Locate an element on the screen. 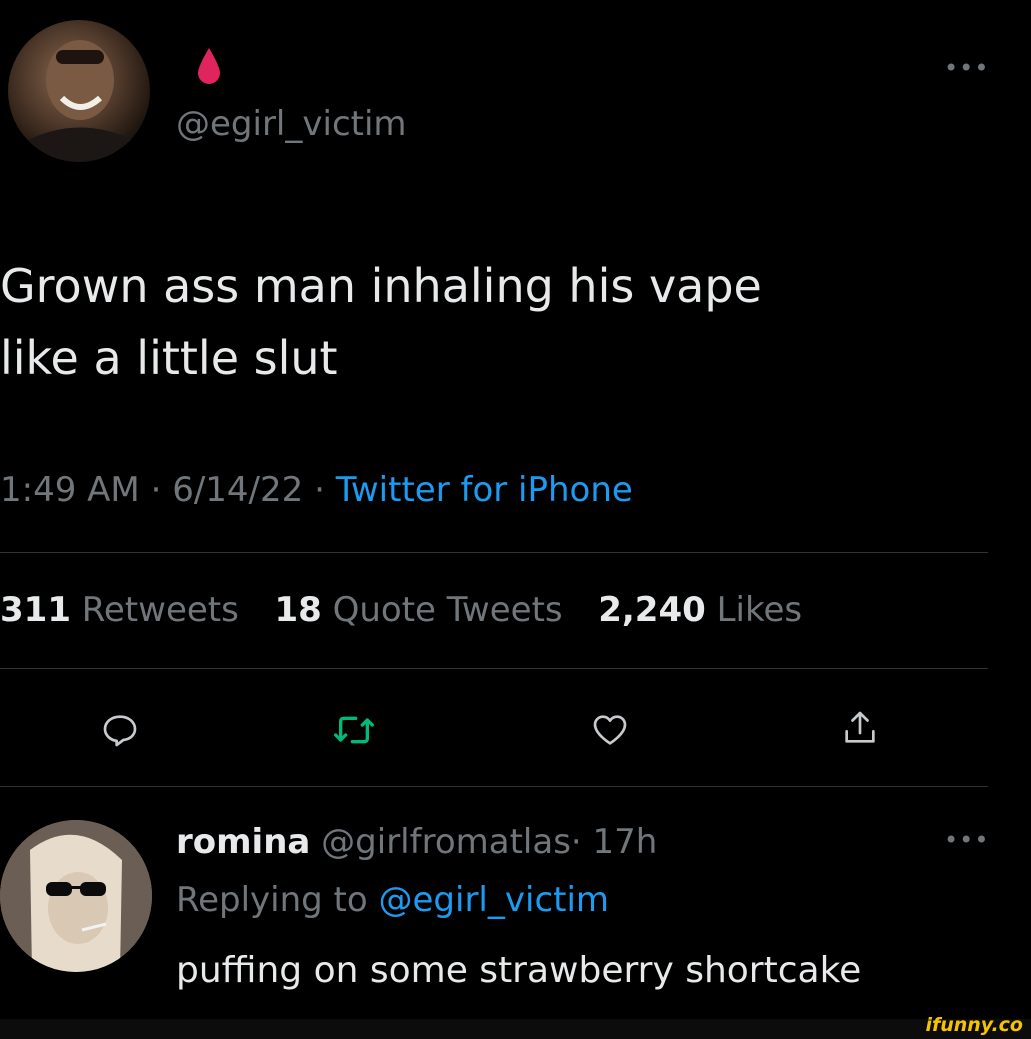 The height and width of the screenshot is (1039, 1031). retweet-icon is located at coordinates (353, 730).